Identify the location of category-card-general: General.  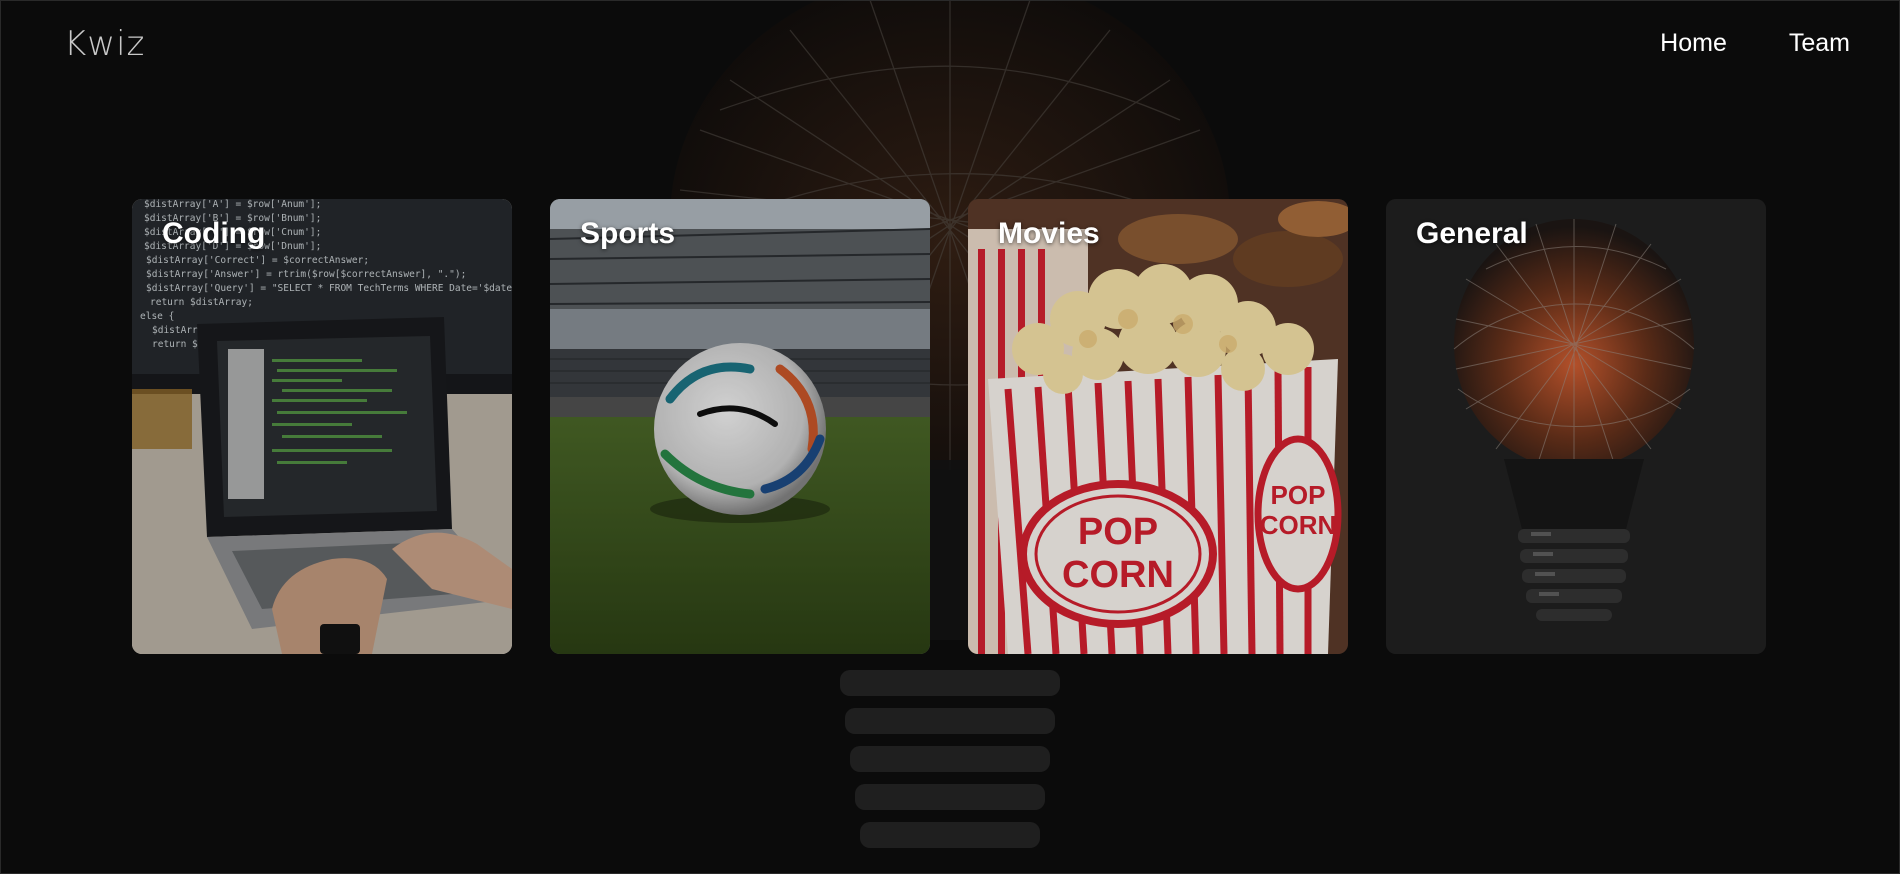
(1576, 426).